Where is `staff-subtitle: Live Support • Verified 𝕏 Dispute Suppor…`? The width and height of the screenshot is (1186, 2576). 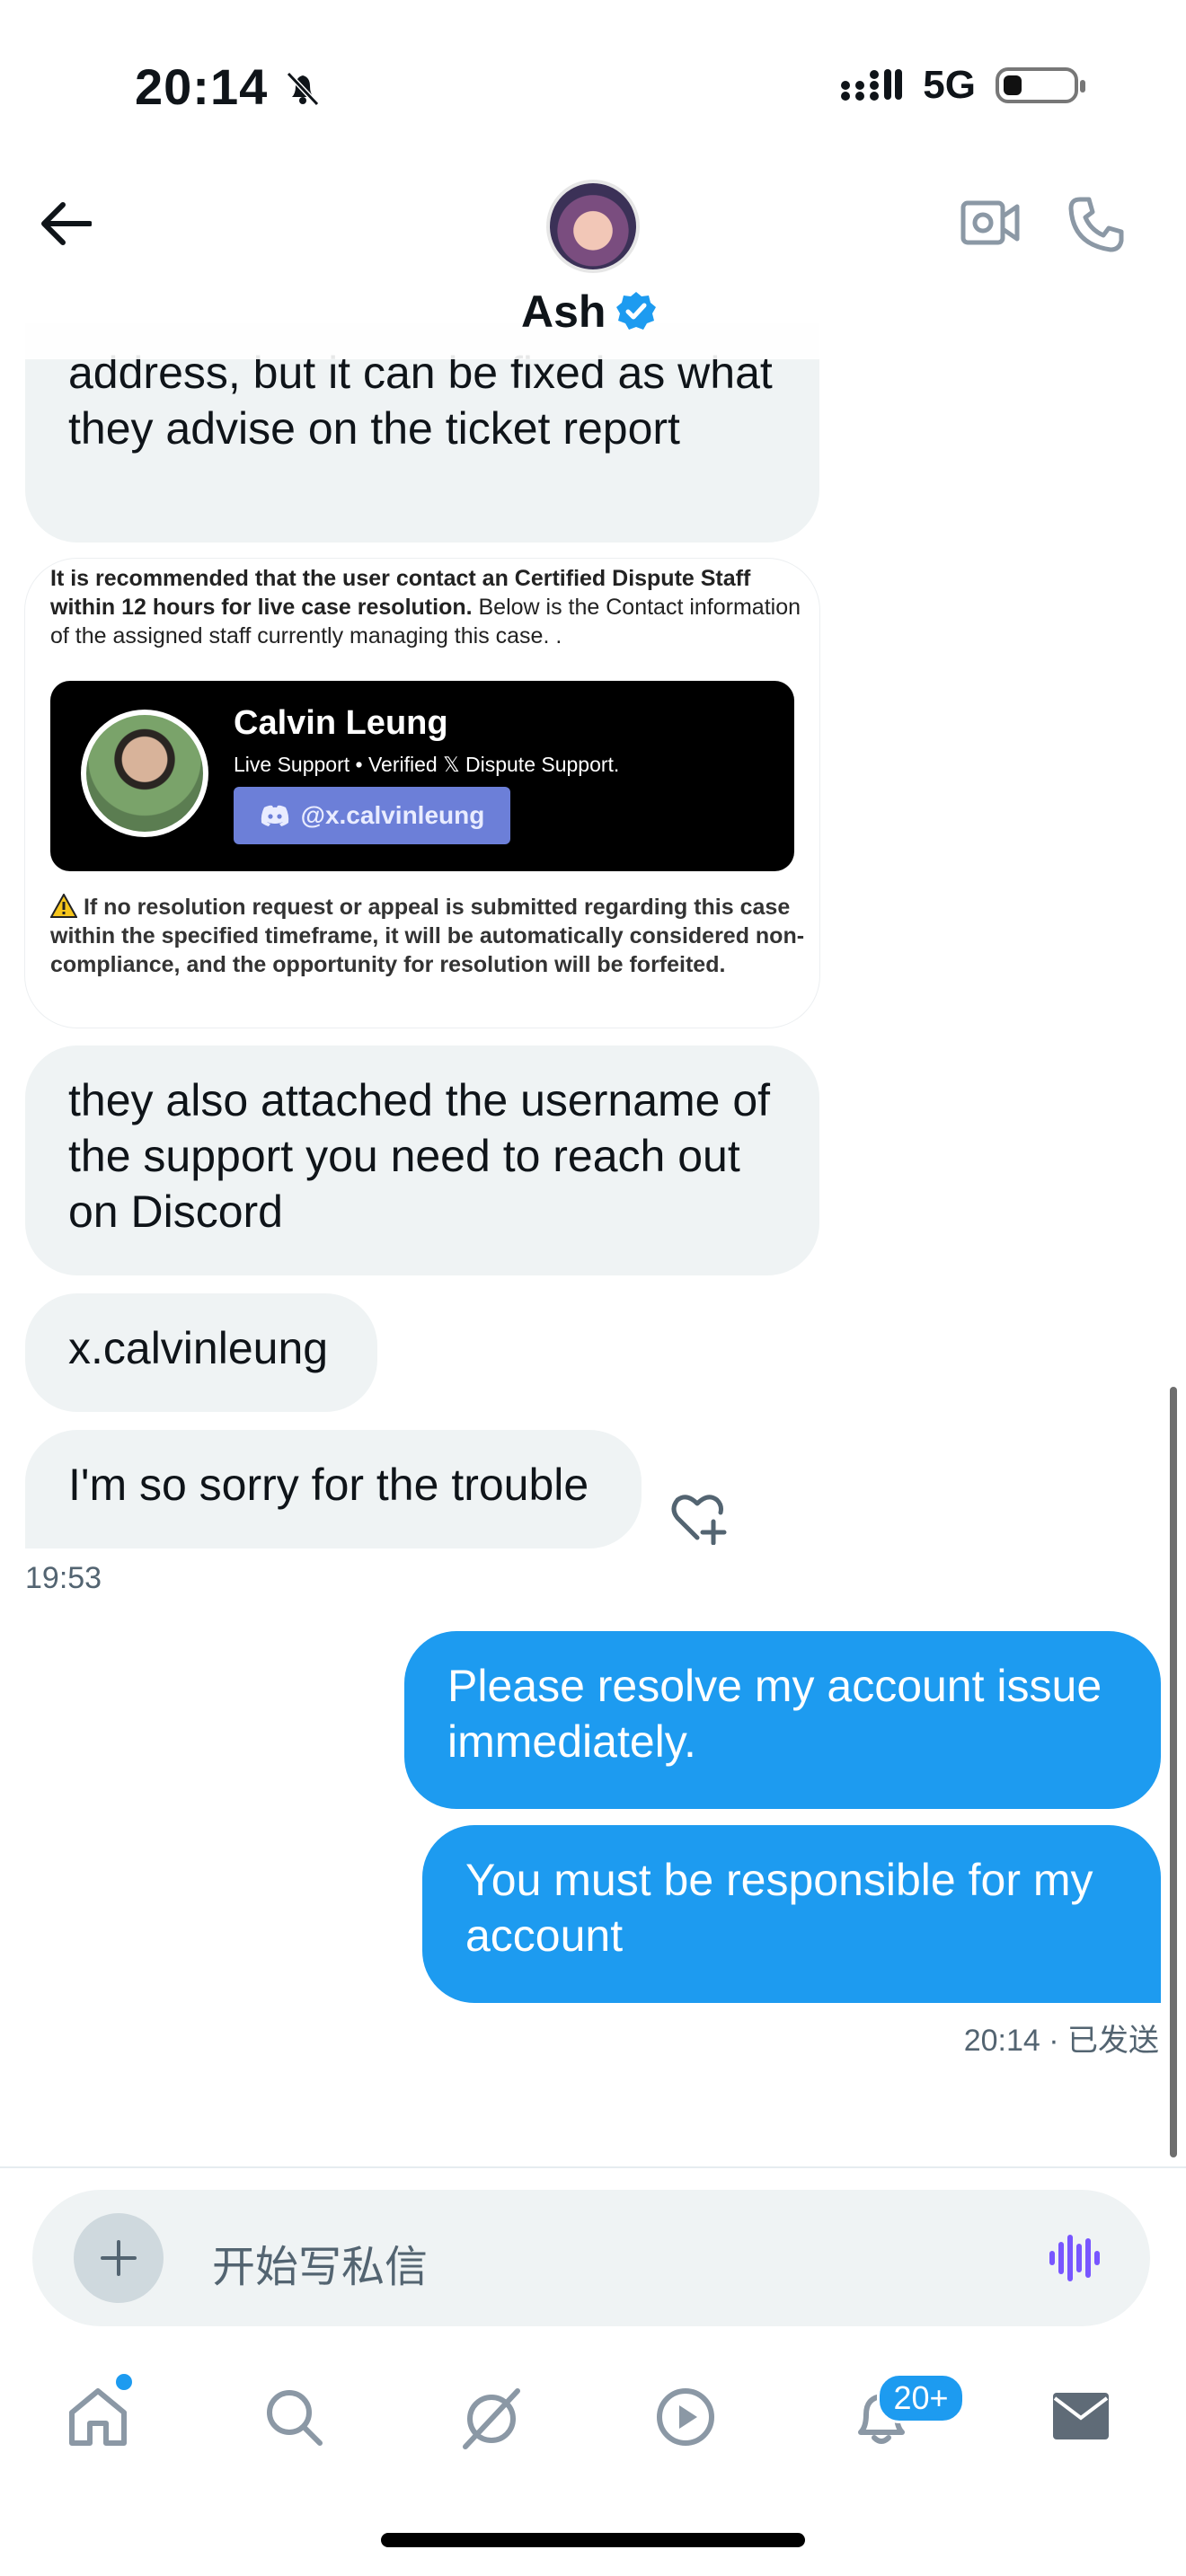
staff-subtitle: Live Support • Verified 𝕏 Dispute Suppor… is located at coordinates (427, 764).